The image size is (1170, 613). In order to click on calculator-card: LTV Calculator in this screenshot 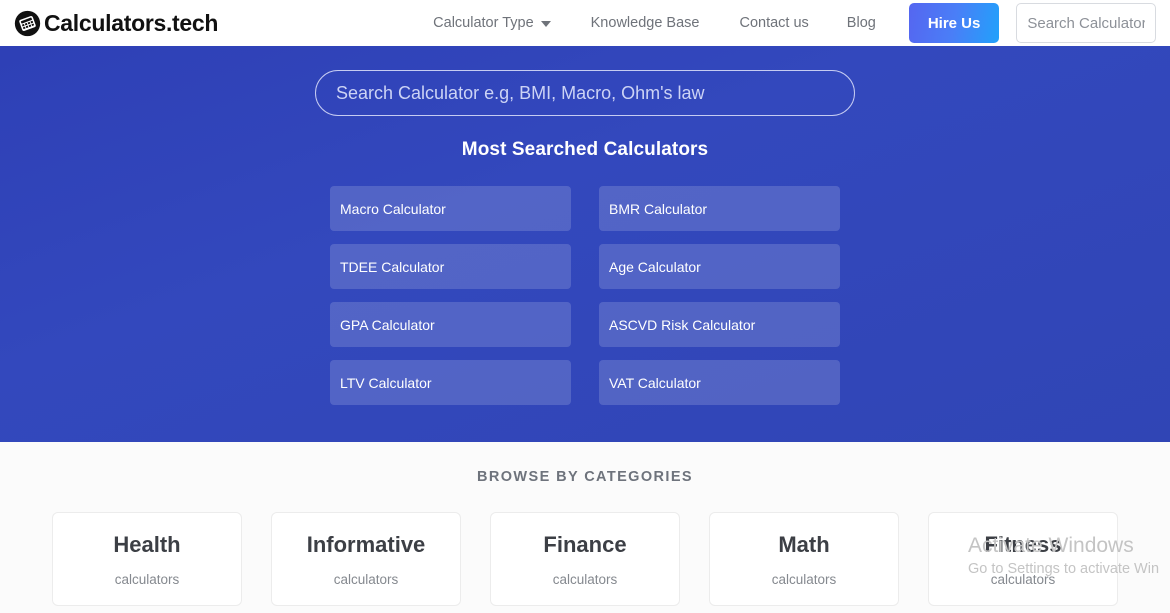, I will do `click(450, 382)`.